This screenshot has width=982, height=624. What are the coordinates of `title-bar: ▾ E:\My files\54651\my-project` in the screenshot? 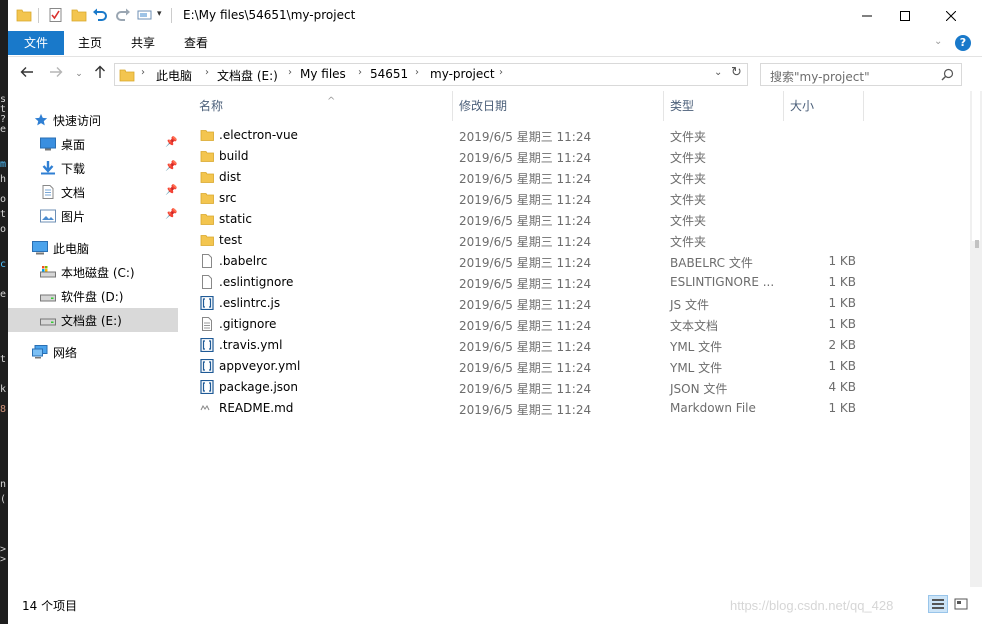 It's located at (495, 15).